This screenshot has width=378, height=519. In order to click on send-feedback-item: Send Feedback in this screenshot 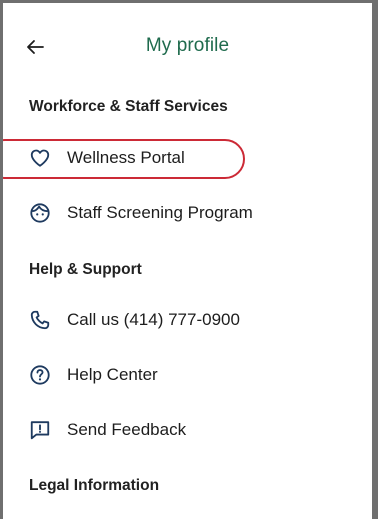, I will do `click(187, 430)`.